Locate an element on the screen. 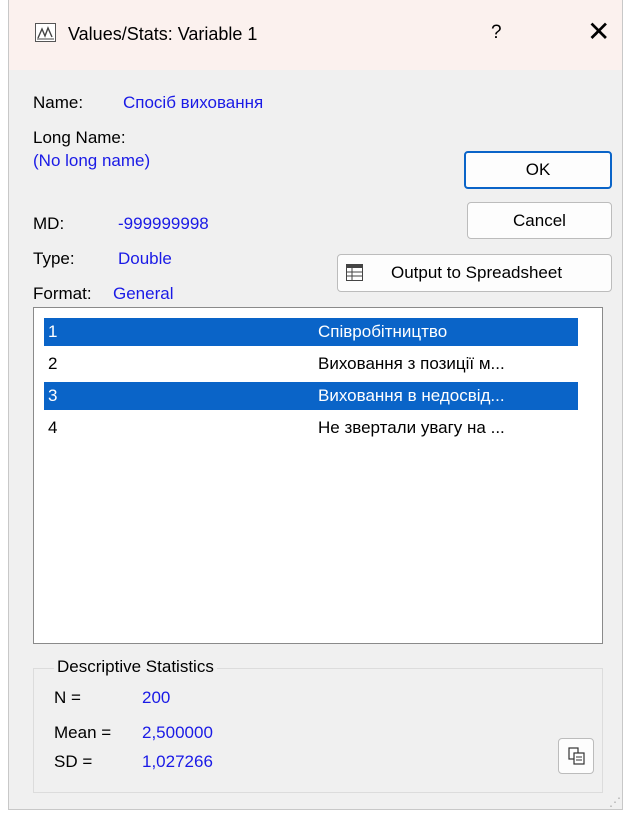 This screenshot has height=816, width=628. list-item-label: Співробітництво is located at coordinates (383, 331).